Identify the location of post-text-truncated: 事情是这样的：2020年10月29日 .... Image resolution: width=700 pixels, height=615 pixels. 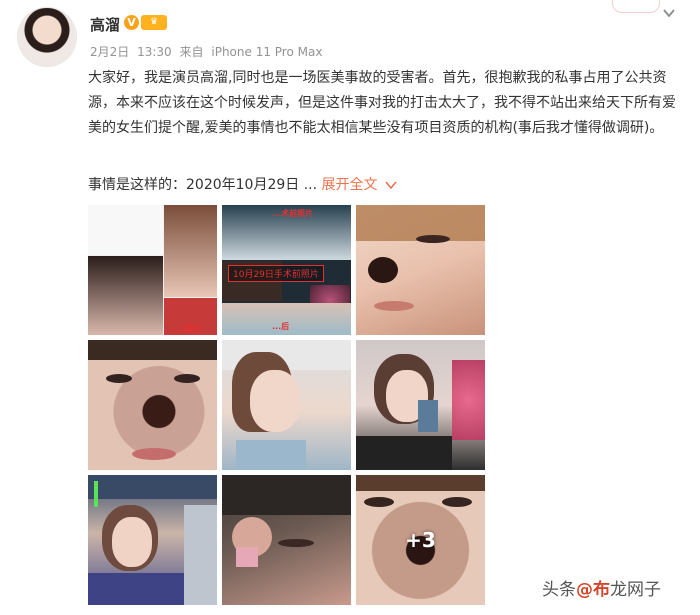
(203, 185).